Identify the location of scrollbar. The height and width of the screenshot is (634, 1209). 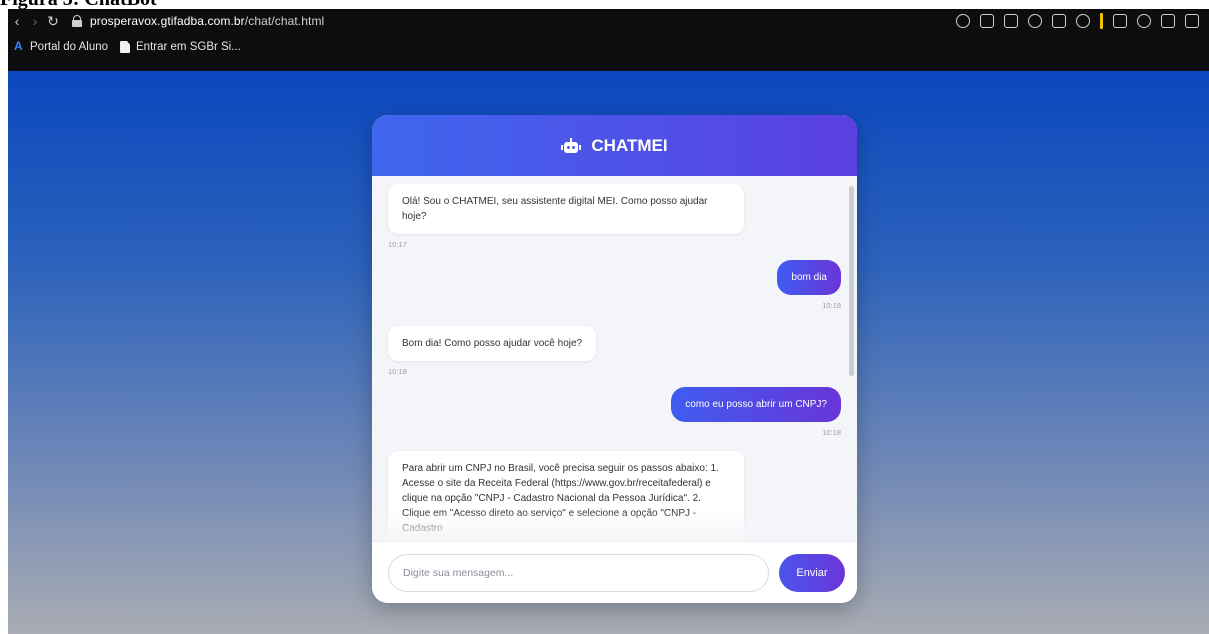
(851, 281).